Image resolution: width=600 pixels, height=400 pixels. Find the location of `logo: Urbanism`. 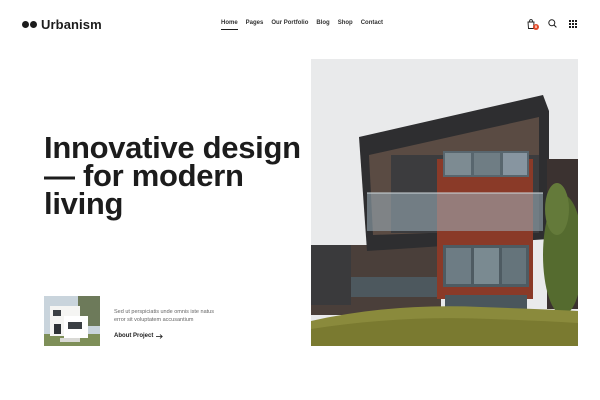

logo: Urbanism is located at coordinates (62, 24).